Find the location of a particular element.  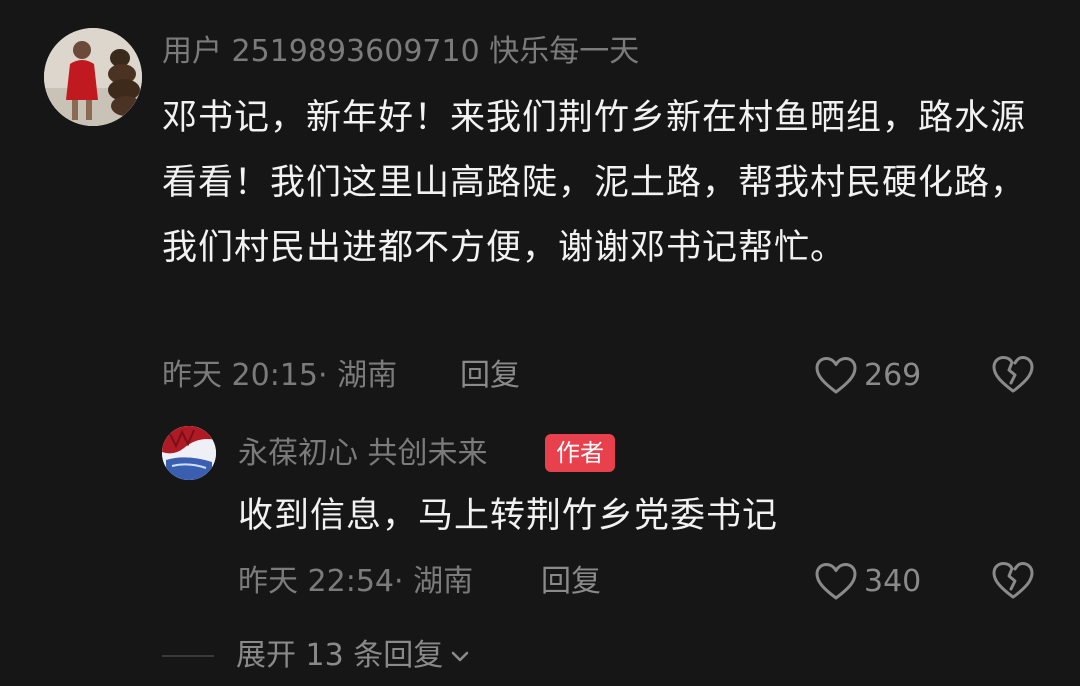

comment-location: 湖南 is located at coordinates (367, 375).